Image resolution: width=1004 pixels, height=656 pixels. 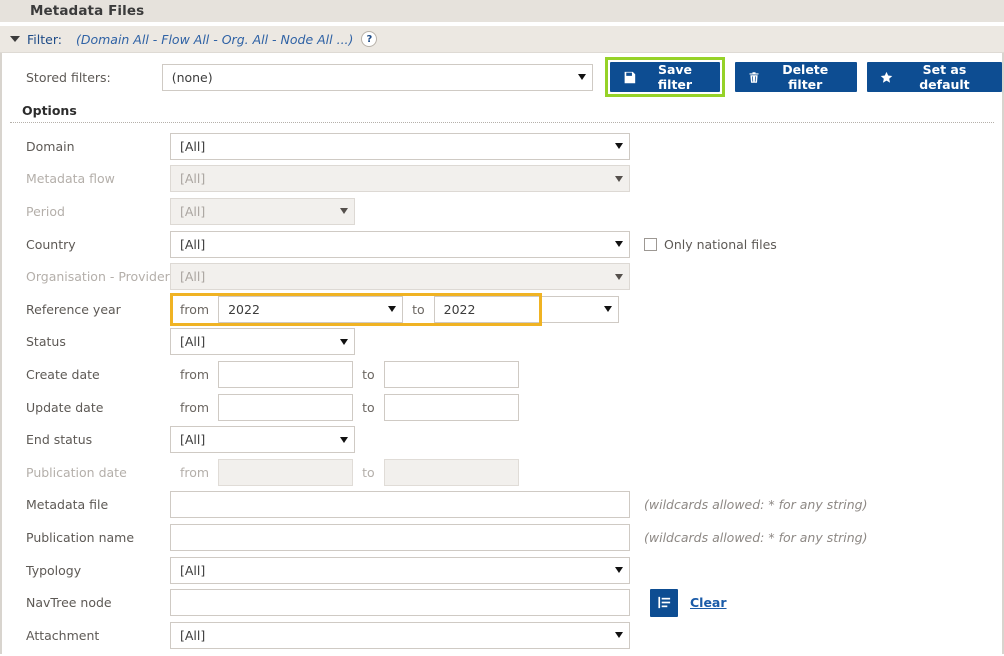 I want to click on status-select: [All], so click(x=262, y=342).